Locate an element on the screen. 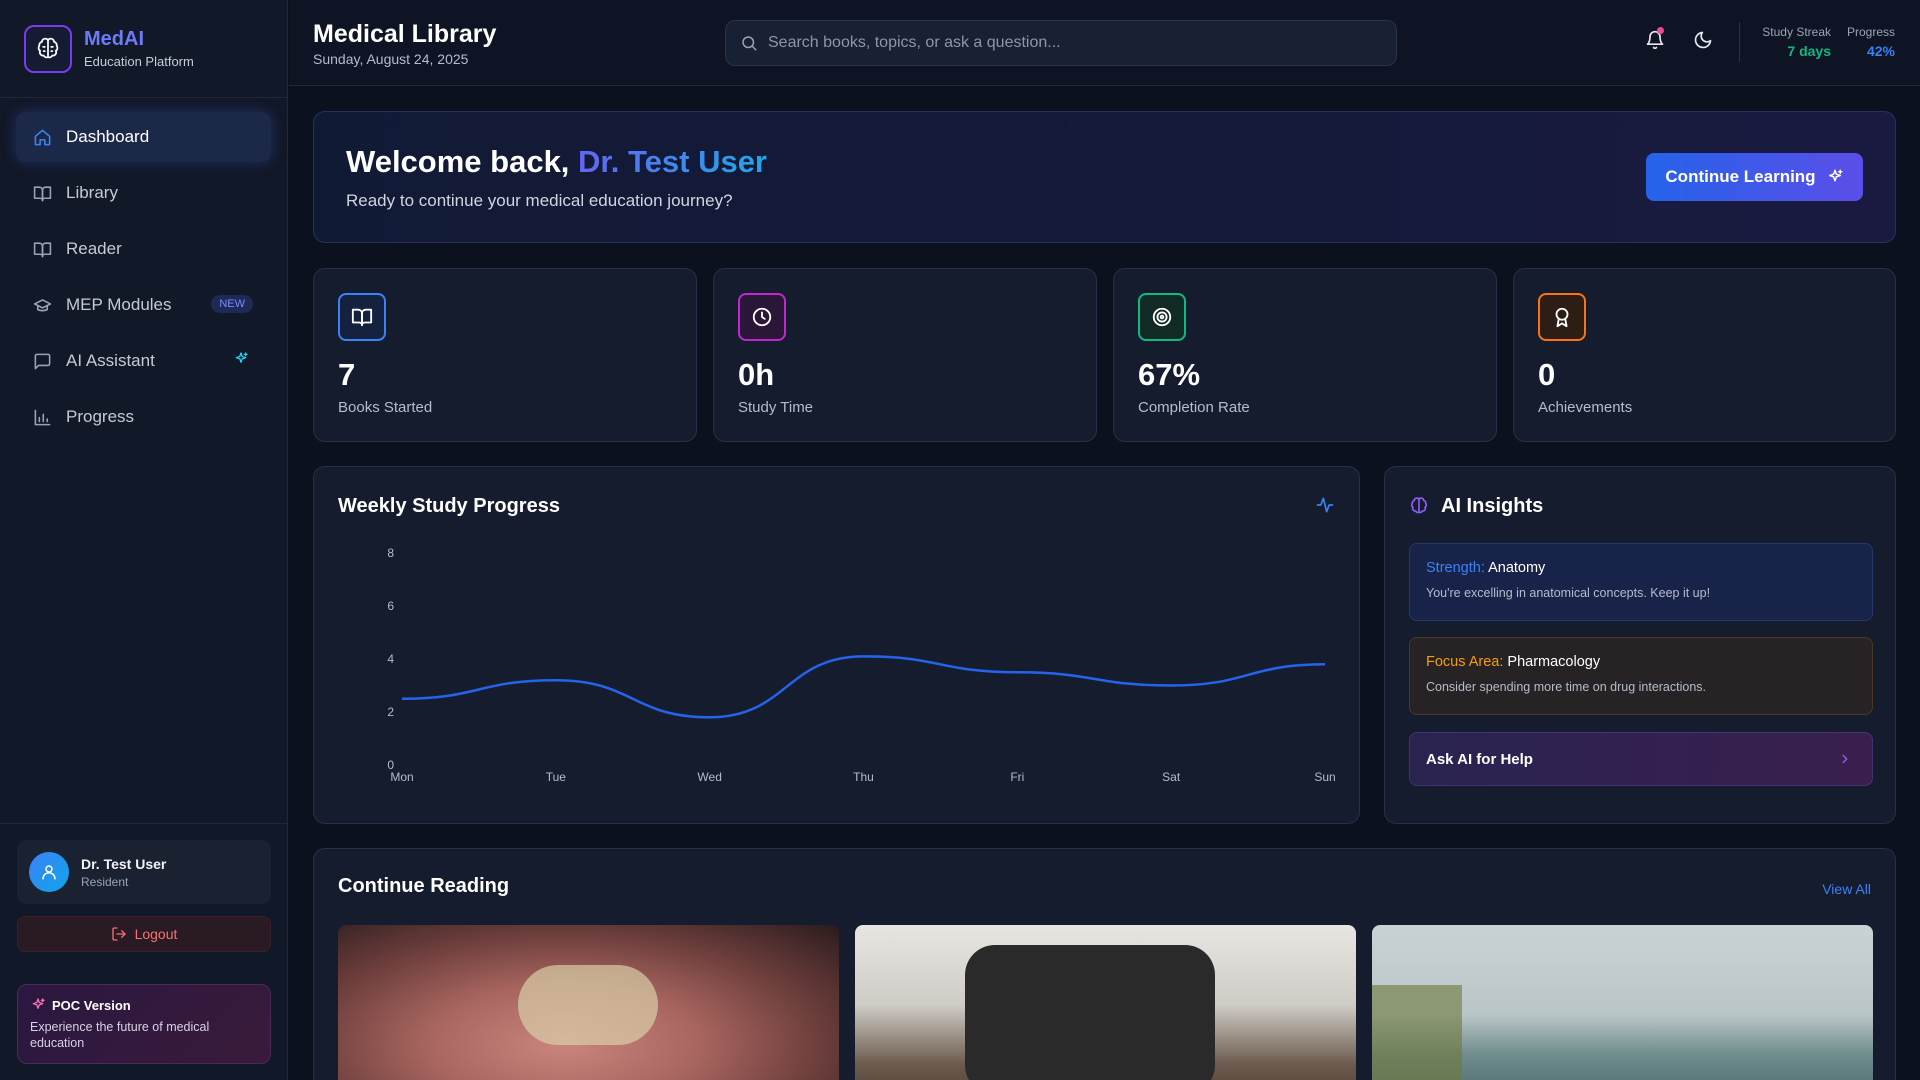 This screenshot has width=1920, height=1080. stat-label: Books Started is located at coordinates (385, 407).